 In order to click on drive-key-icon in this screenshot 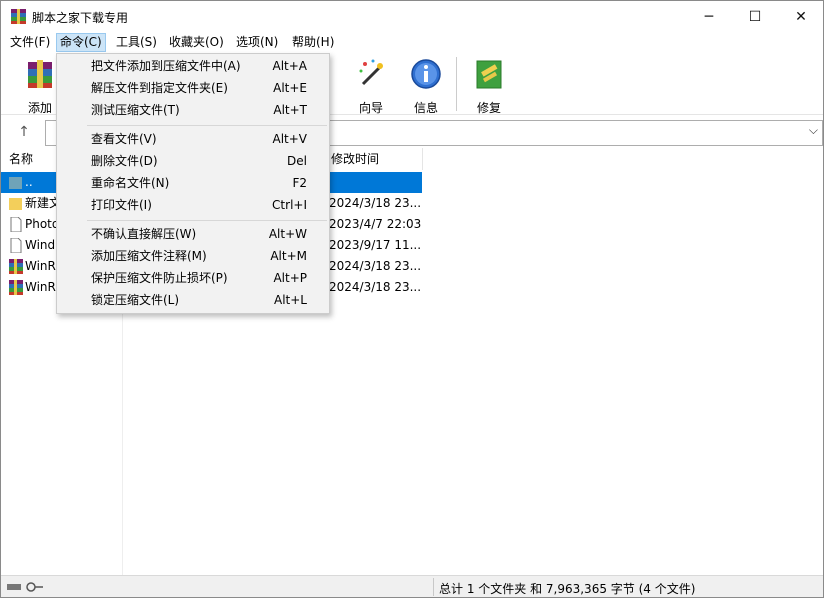, I will do `click(25, 587)`.